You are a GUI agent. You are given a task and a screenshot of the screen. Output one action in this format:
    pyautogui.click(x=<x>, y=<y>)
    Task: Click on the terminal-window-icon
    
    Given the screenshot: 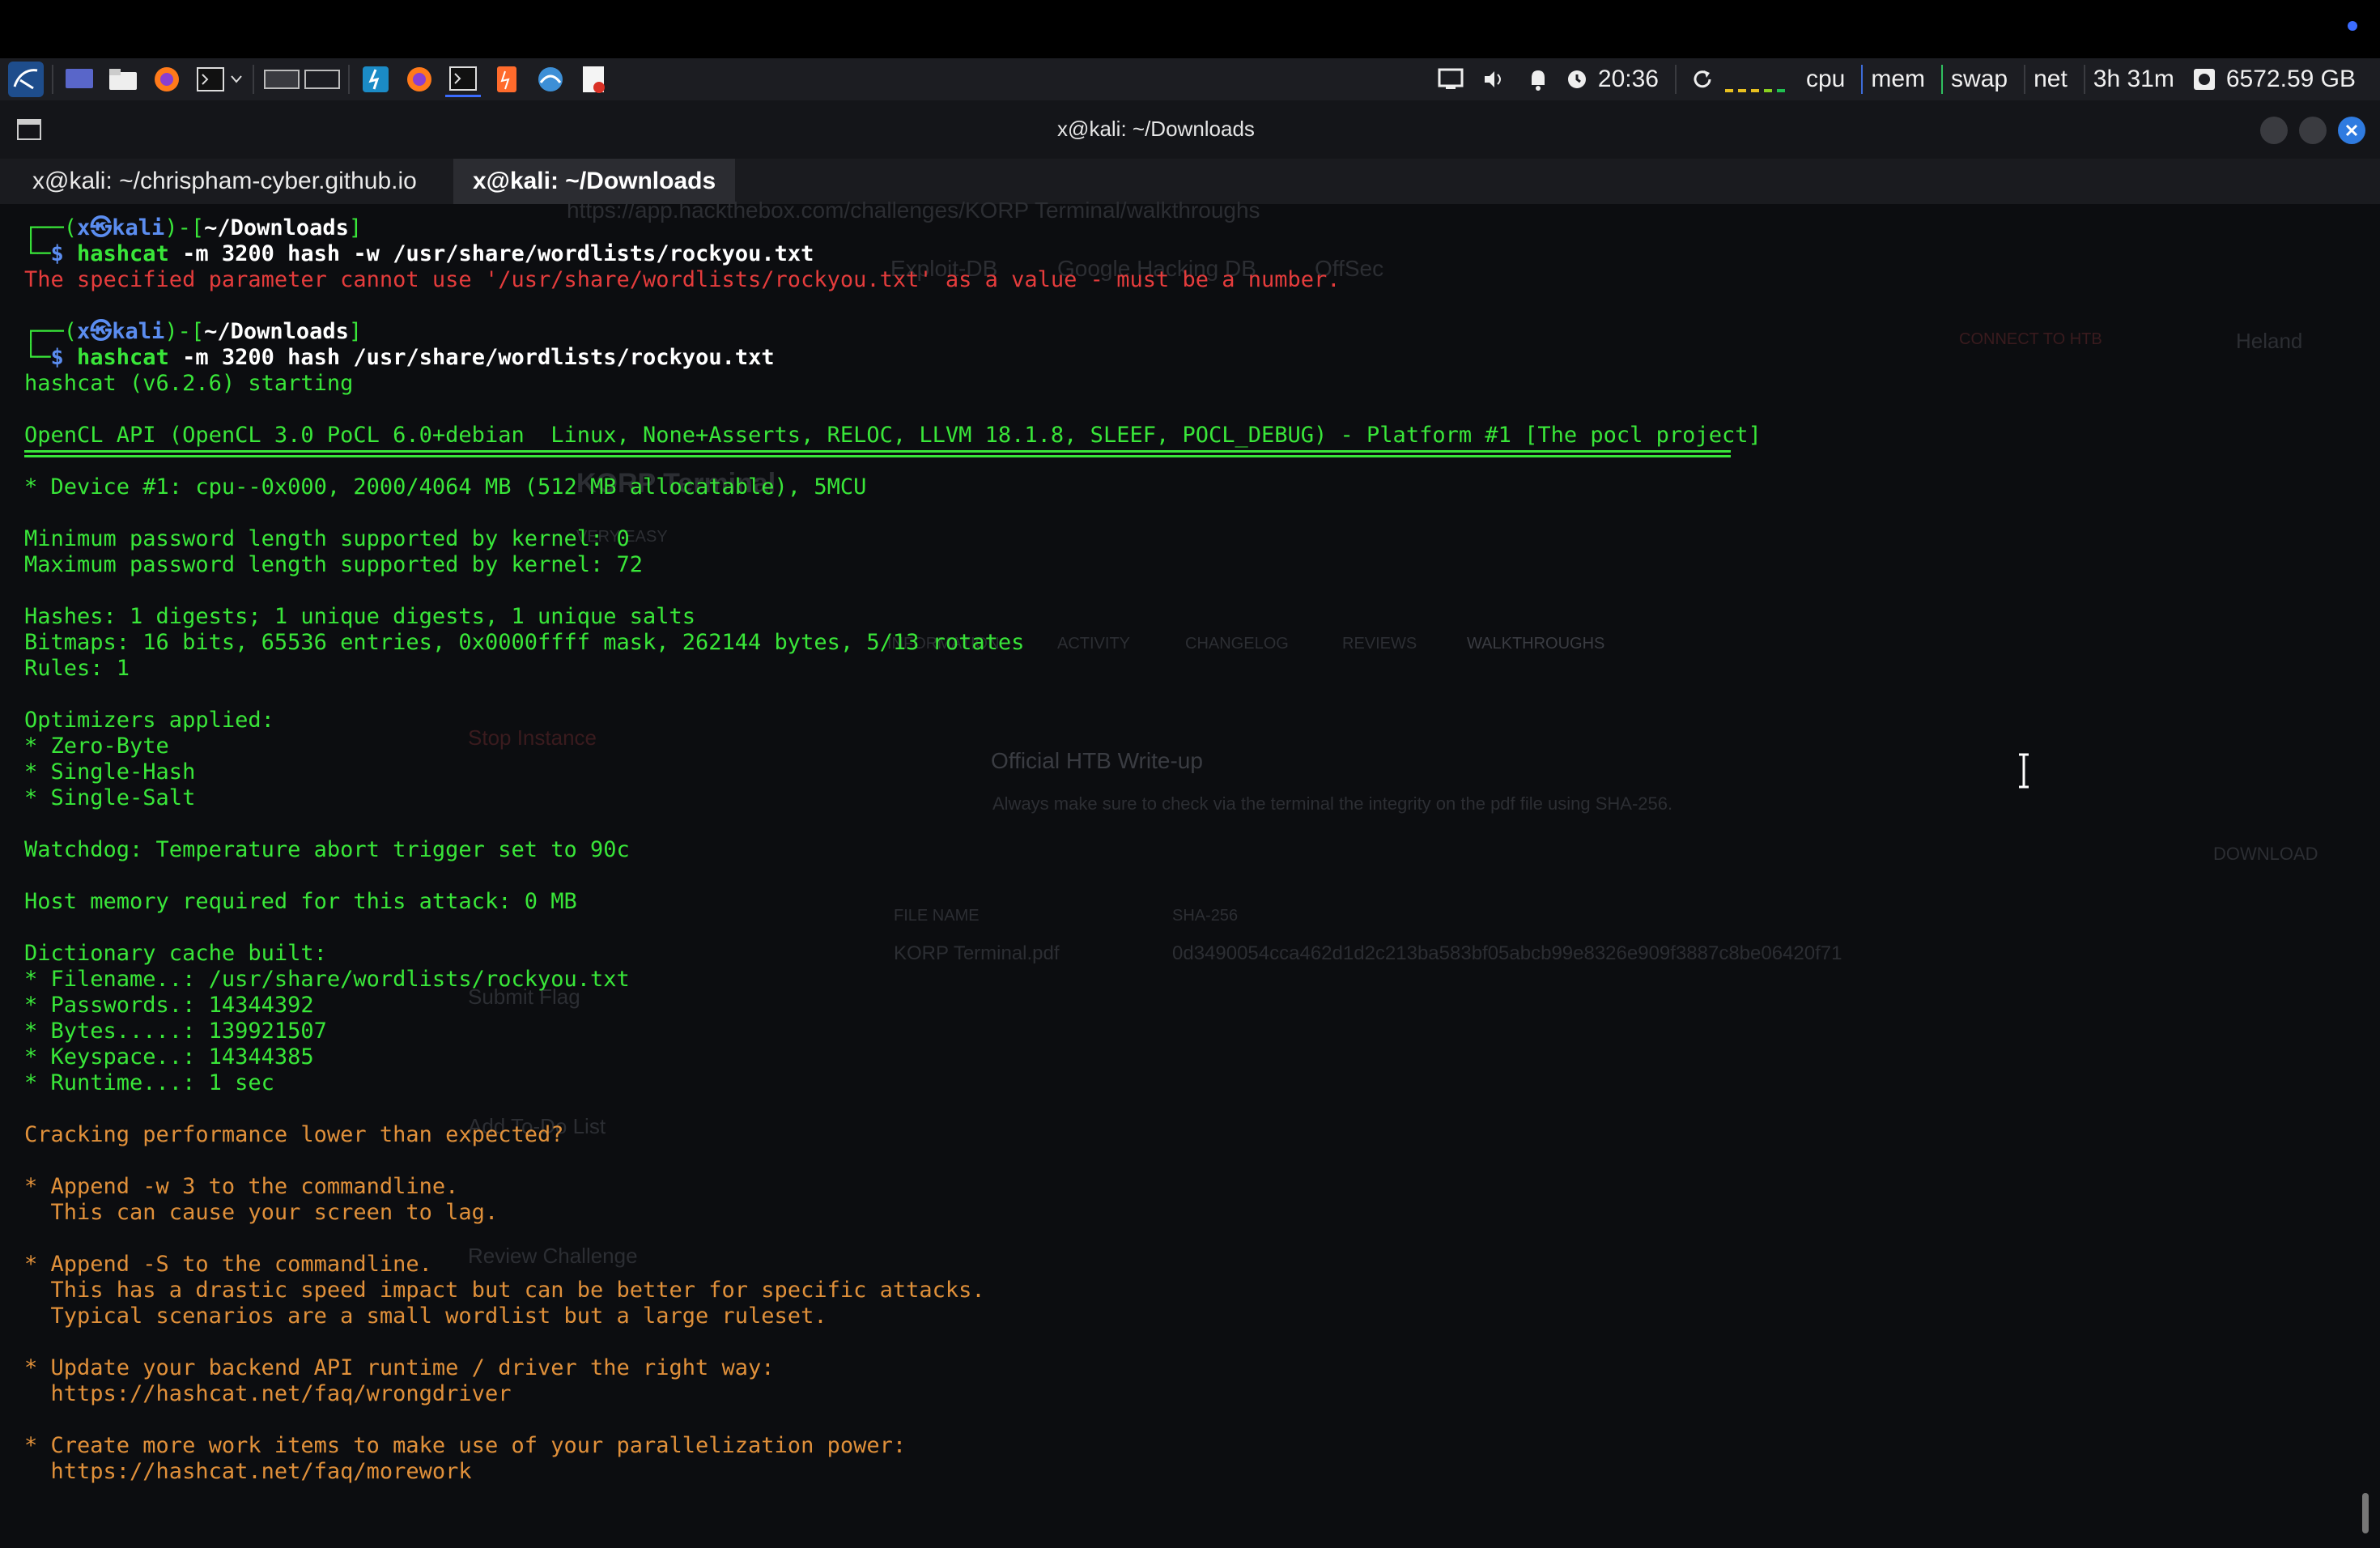 What is the action you would take?
    pyautogui.click(x=463, y=79)
    